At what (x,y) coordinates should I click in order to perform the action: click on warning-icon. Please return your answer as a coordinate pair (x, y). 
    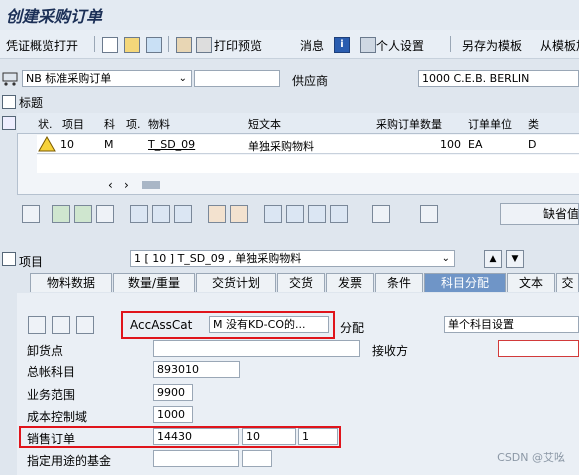
    Looking at the image, I should click on (47, 143).